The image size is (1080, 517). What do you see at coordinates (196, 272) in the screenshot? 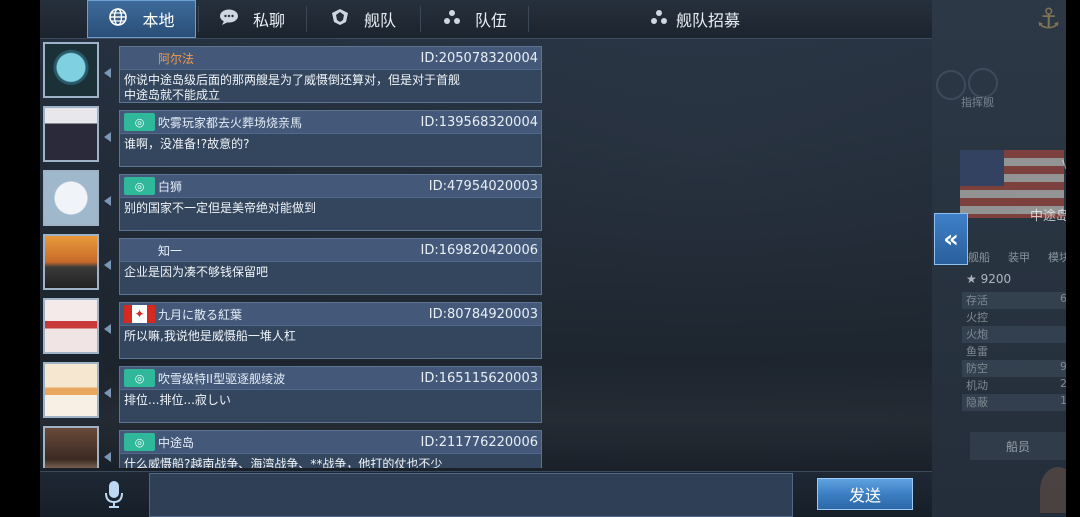
I see `message-text: 企业是因为凑不够钱保留吧` at bounding box center [196, 272].